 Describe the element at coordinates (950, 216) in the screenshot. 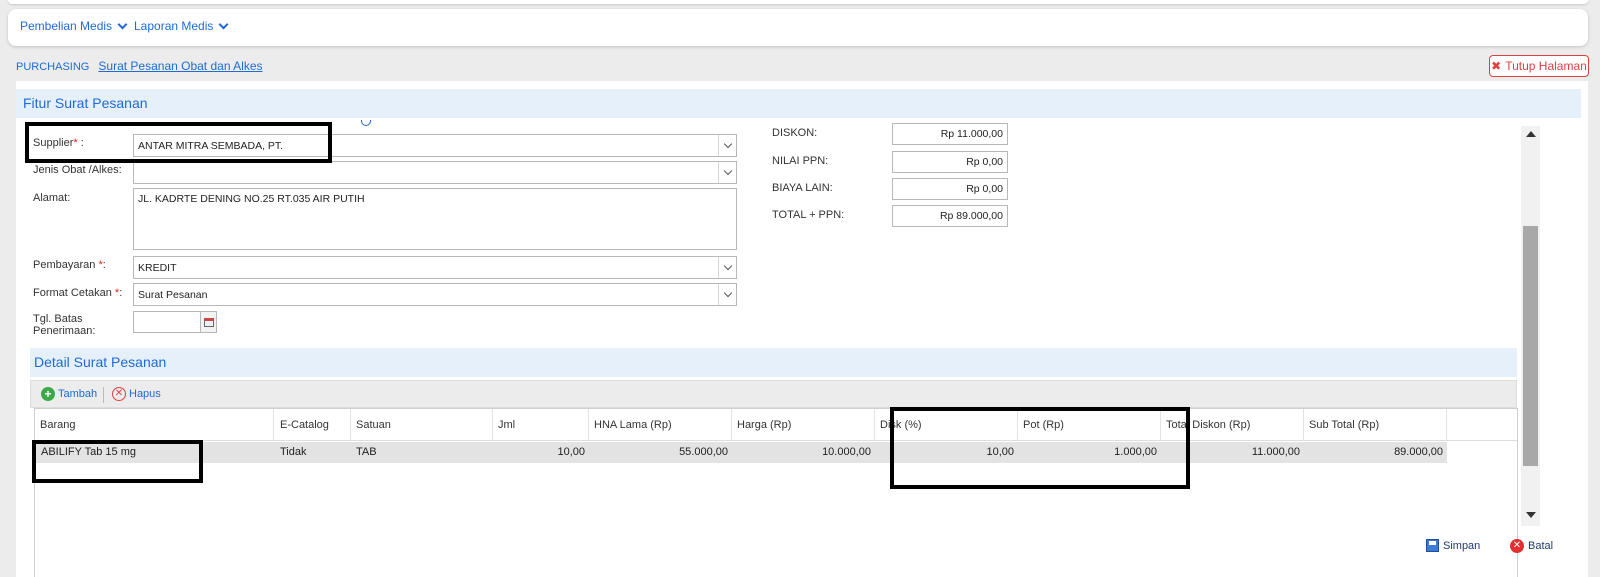

I see `total-ppn-field: Rp 89.000,00` at that location.